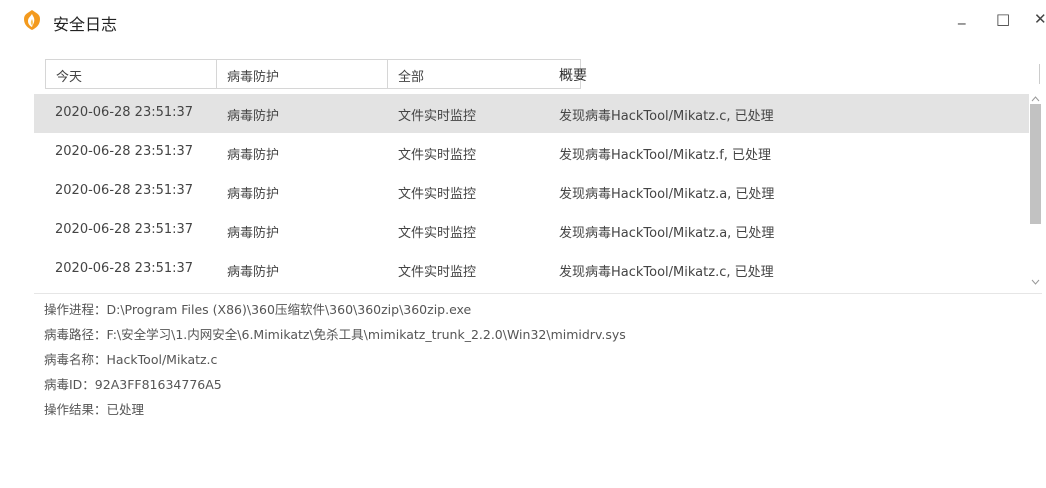 Image resolution: width=1046 pixels, height=488 pixels. What do you see at coordinates (312, 74) in the screenshot?
I see `category-filter-dropdown: 病毒防护` at bounding box center [312, 74].